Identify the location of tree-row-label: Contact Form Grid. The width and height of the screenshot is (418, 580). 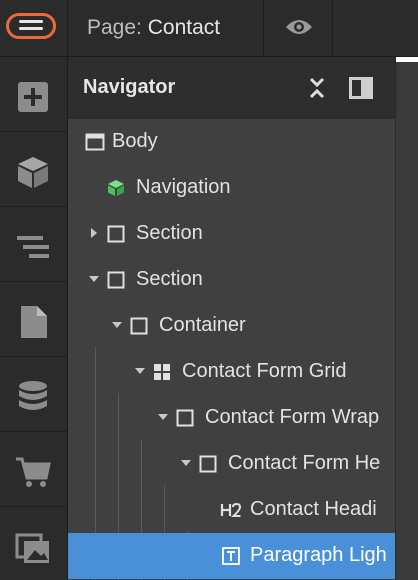
(264, 371).